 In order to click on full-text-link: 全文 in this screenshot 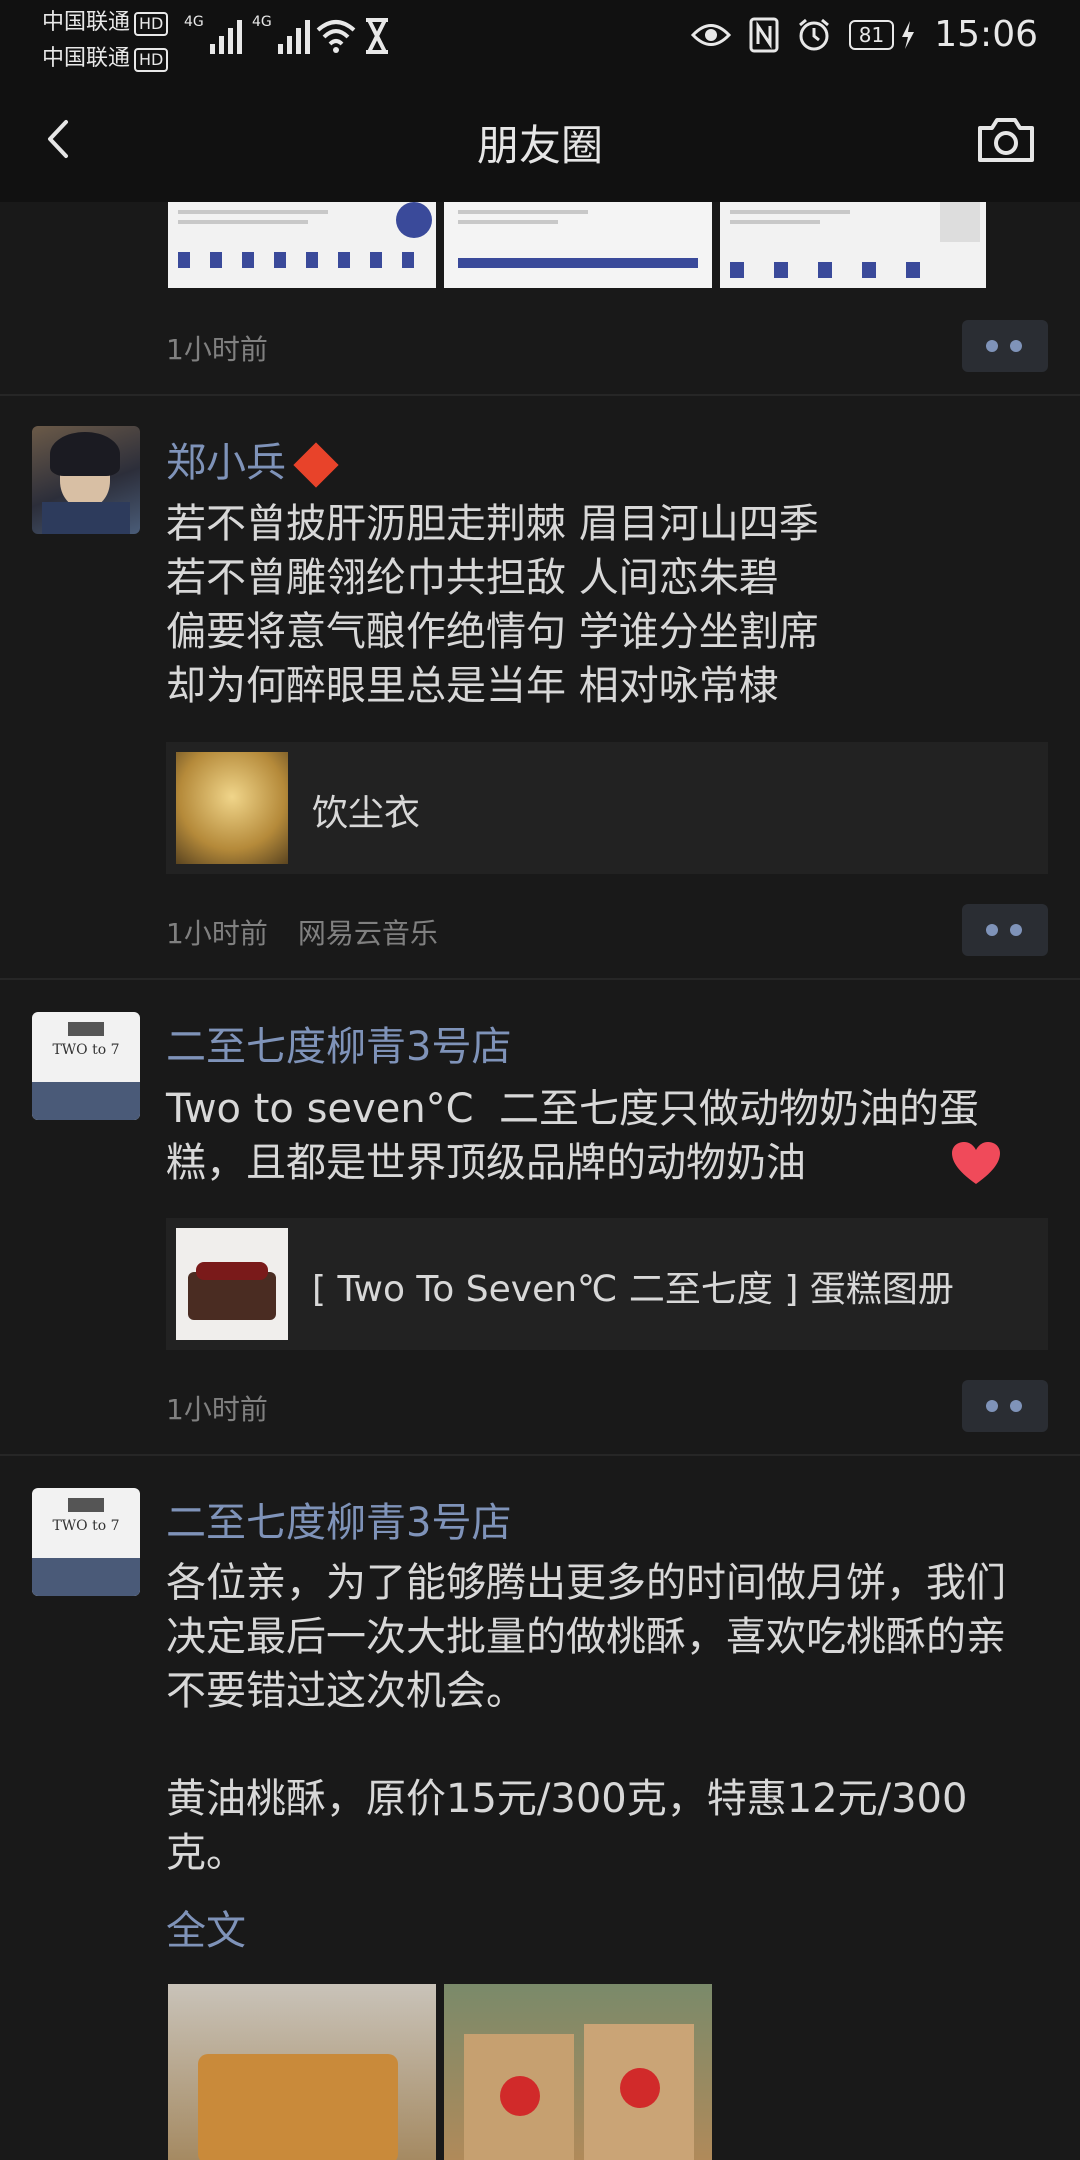, I will do `click(206, 1927)`.